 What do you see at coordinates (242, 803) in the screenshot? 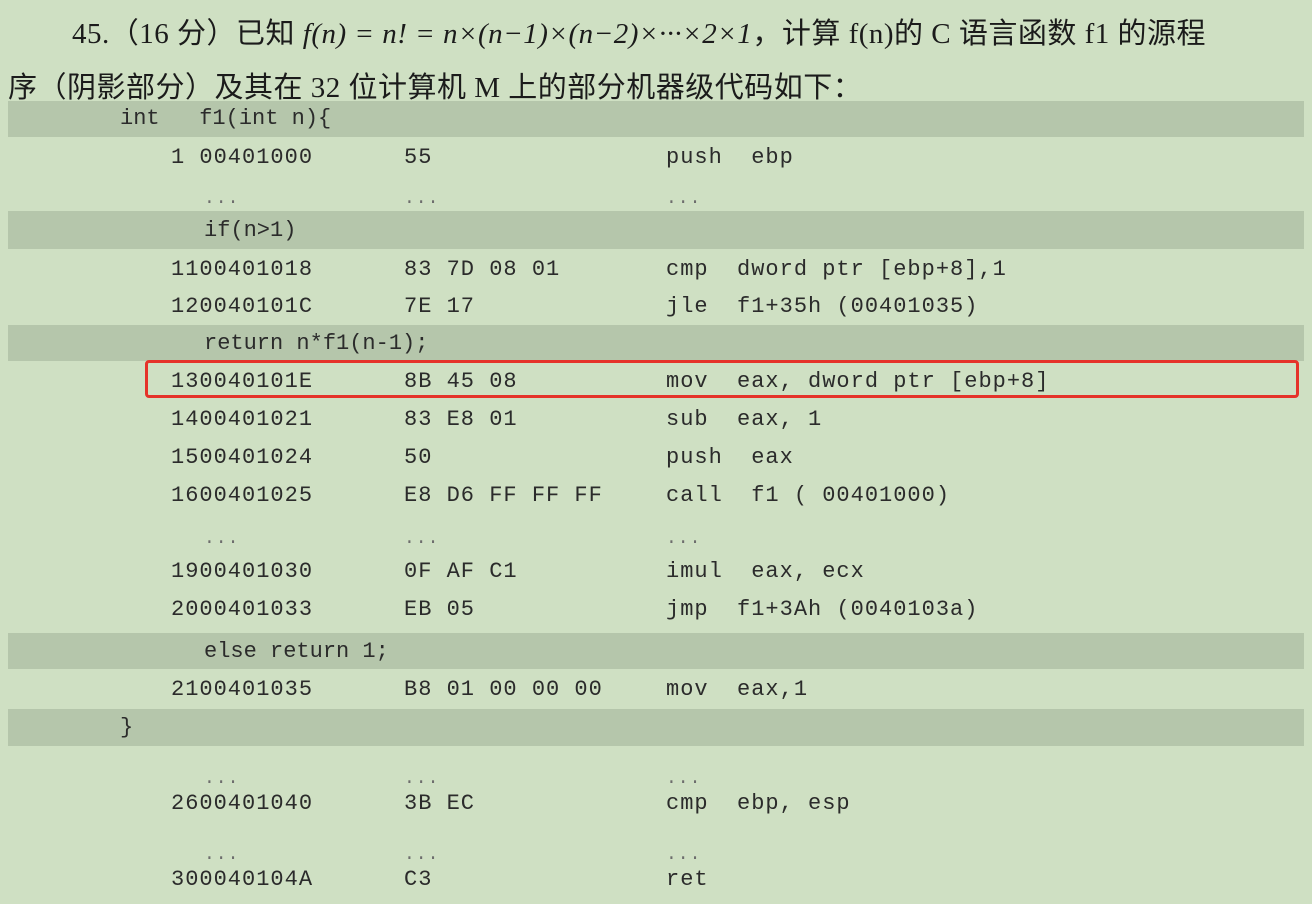
I see `asm-address: 2600401040` at bounding box center [242, 803].